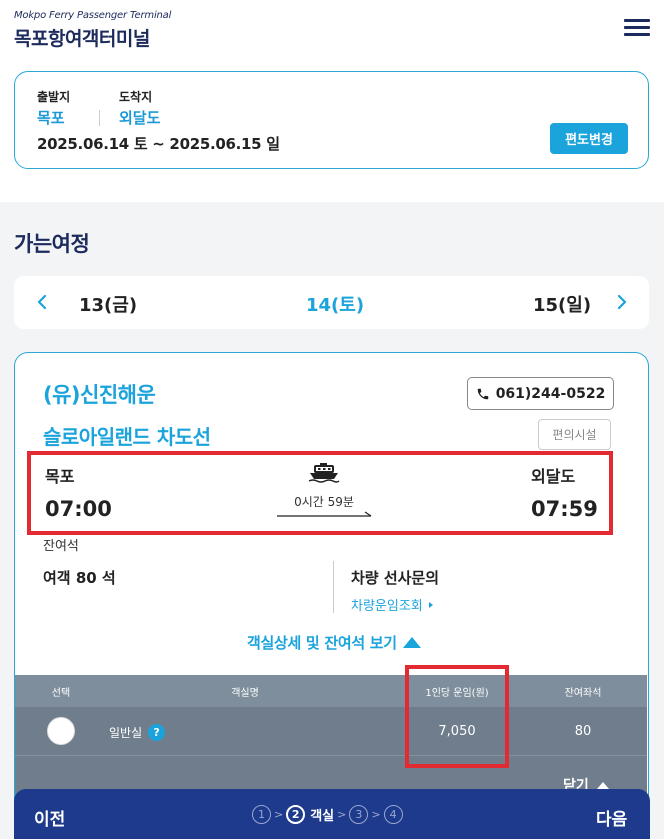 The width and height of the screenshot is (664, 839). I want to click on departure-port: 목포, so click(60, 476).